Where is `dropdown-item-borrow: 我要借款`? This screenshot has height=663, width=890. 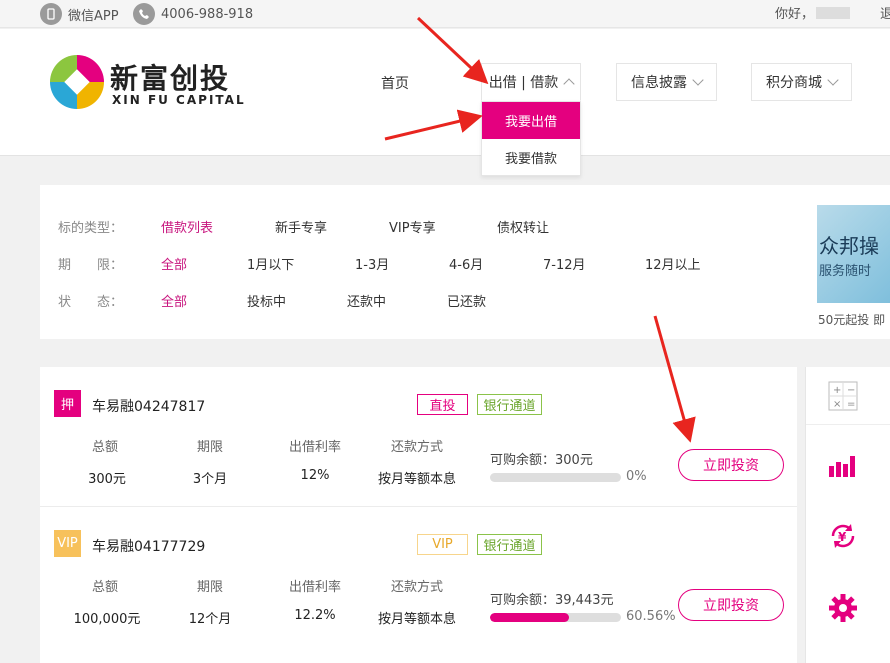
dropdown-item-borrow: 我要借款 is located at coordinates (531, 157).